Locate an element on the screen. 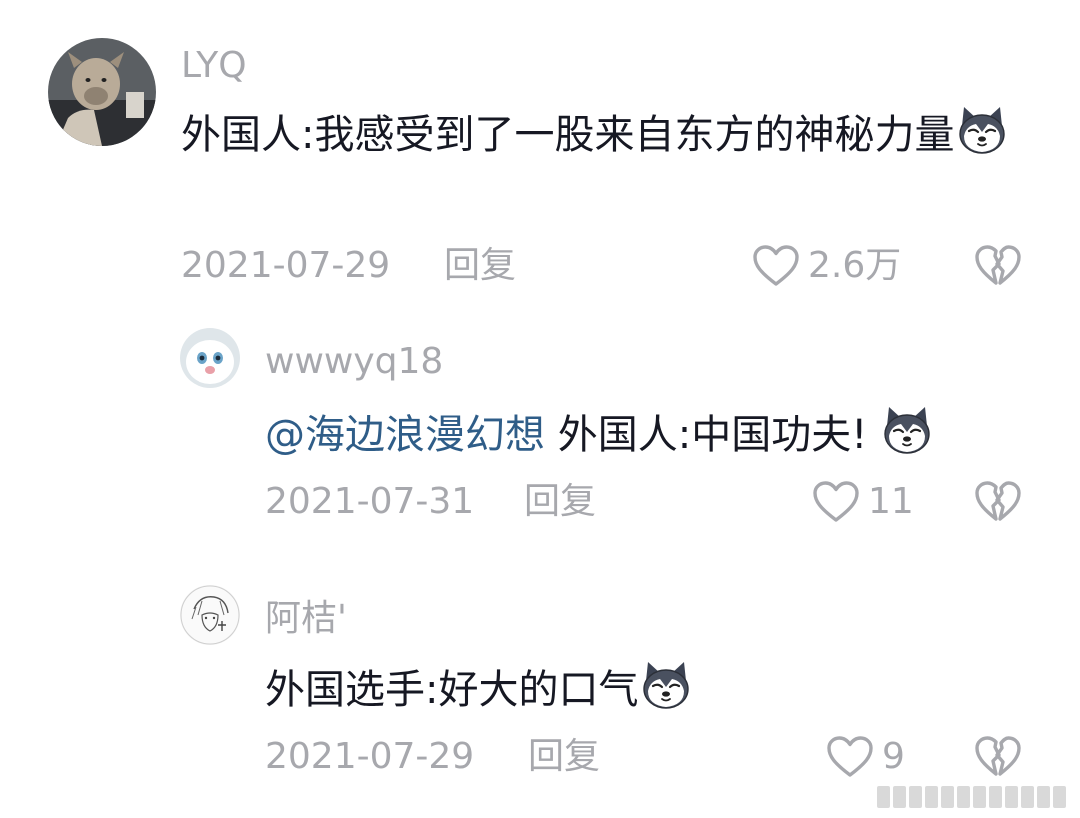  watermark is located at coordinates (971, 797).